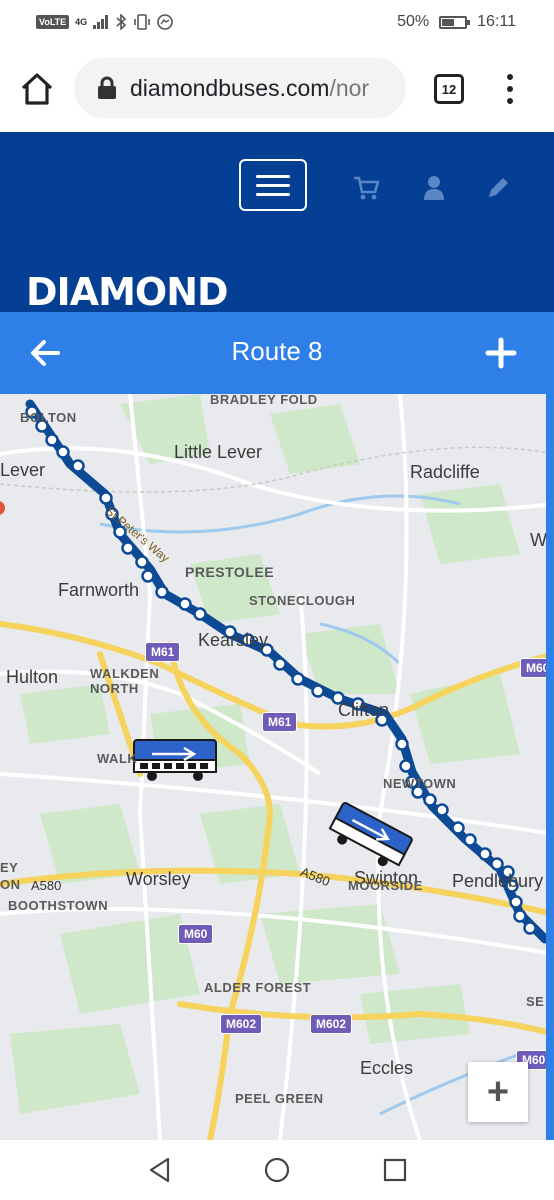  Describe the element at coordinates (277, 23) in the screenshot. I see `status-bar: VoLTE 4G 50% 16:11` at that location.